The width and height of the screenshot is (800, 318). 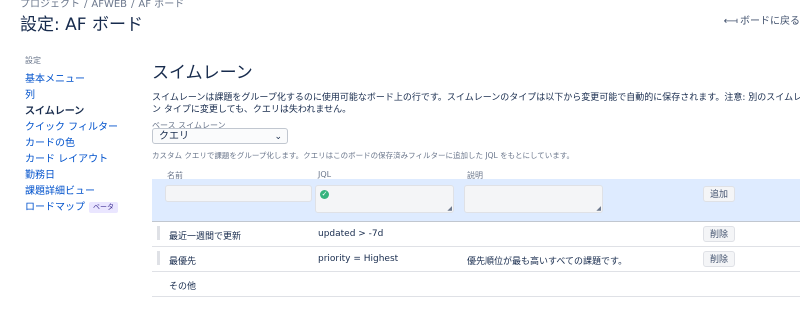 What do you see at coordinates (476, 234) in the screenshot?
I see `swimlane-row: 最近一週間で更新 updated > -7d 削除` at bounding box center [476, 234].